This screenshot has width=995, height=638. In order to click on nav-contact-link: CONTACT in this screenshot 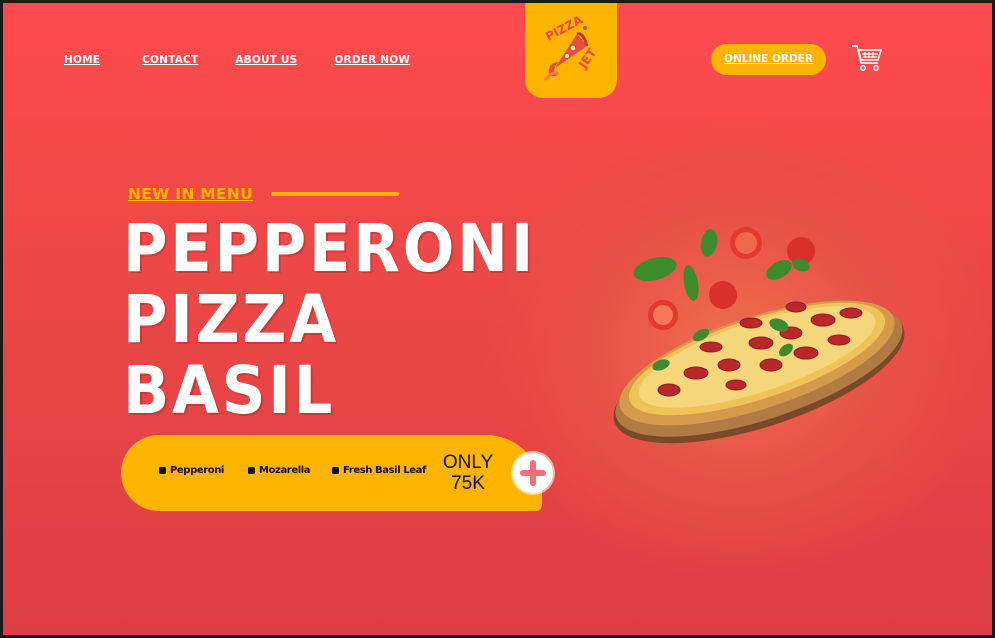, I will do `click(170, 60)`.